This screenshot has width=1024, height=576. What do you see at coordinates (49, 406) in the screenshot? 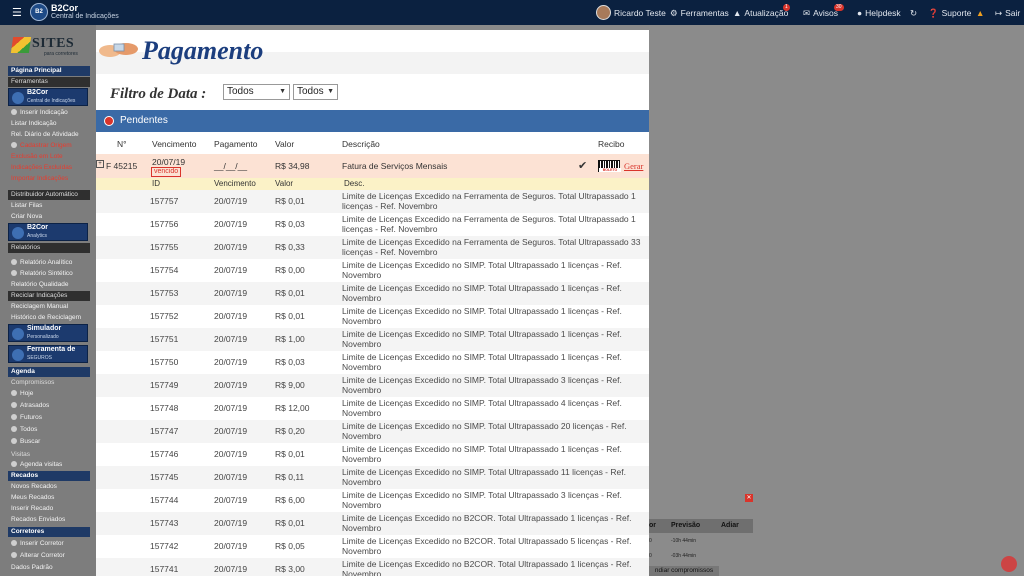
I see `sidebar-item-atrasados: Atrasados` at bounding box center [49, 406].